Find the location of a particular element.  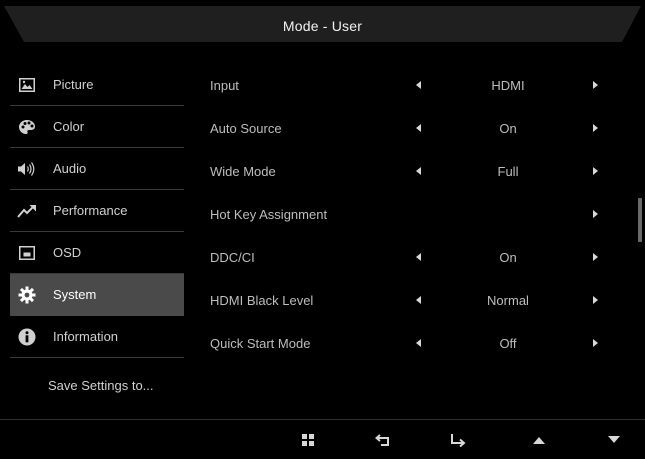

sidebar-item-information: Information is located at coordinates (97, 337).